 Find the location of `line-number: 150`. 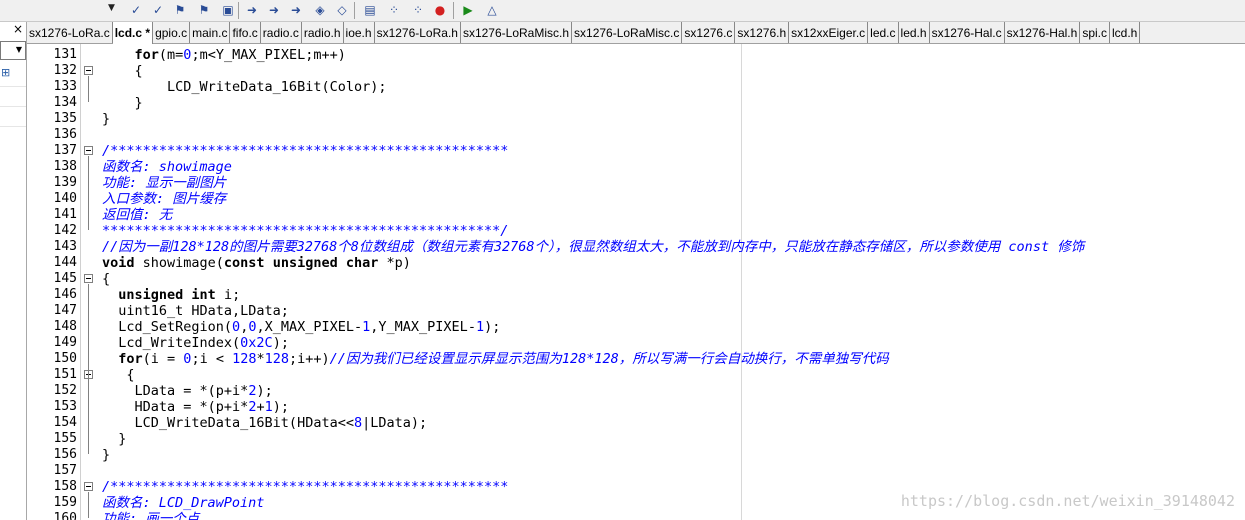

line-number: 150 is located at coordinates (65, 358).